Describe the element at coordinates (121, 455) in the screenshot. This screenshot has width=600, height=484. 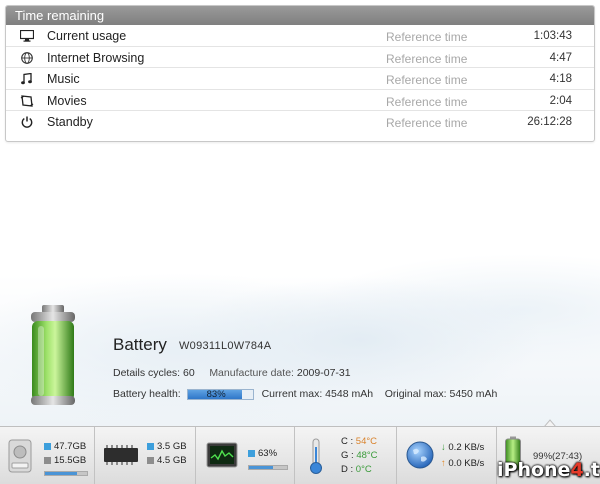
I see `memory-chip-icon` at that location.